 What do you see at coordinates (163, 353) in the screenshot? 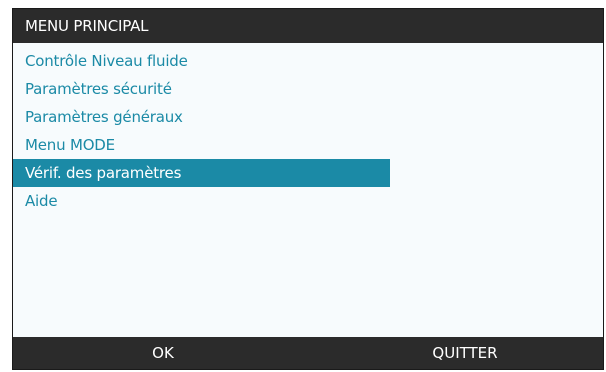
I see `ok-button: OK` at bounding box center [163, 353].